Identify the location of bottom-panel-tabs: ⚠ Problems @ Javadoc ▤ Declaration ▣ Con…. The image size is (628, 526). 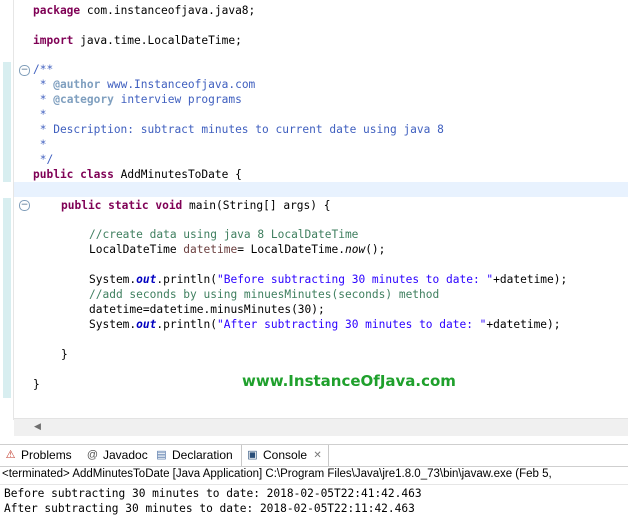
(314, 455).